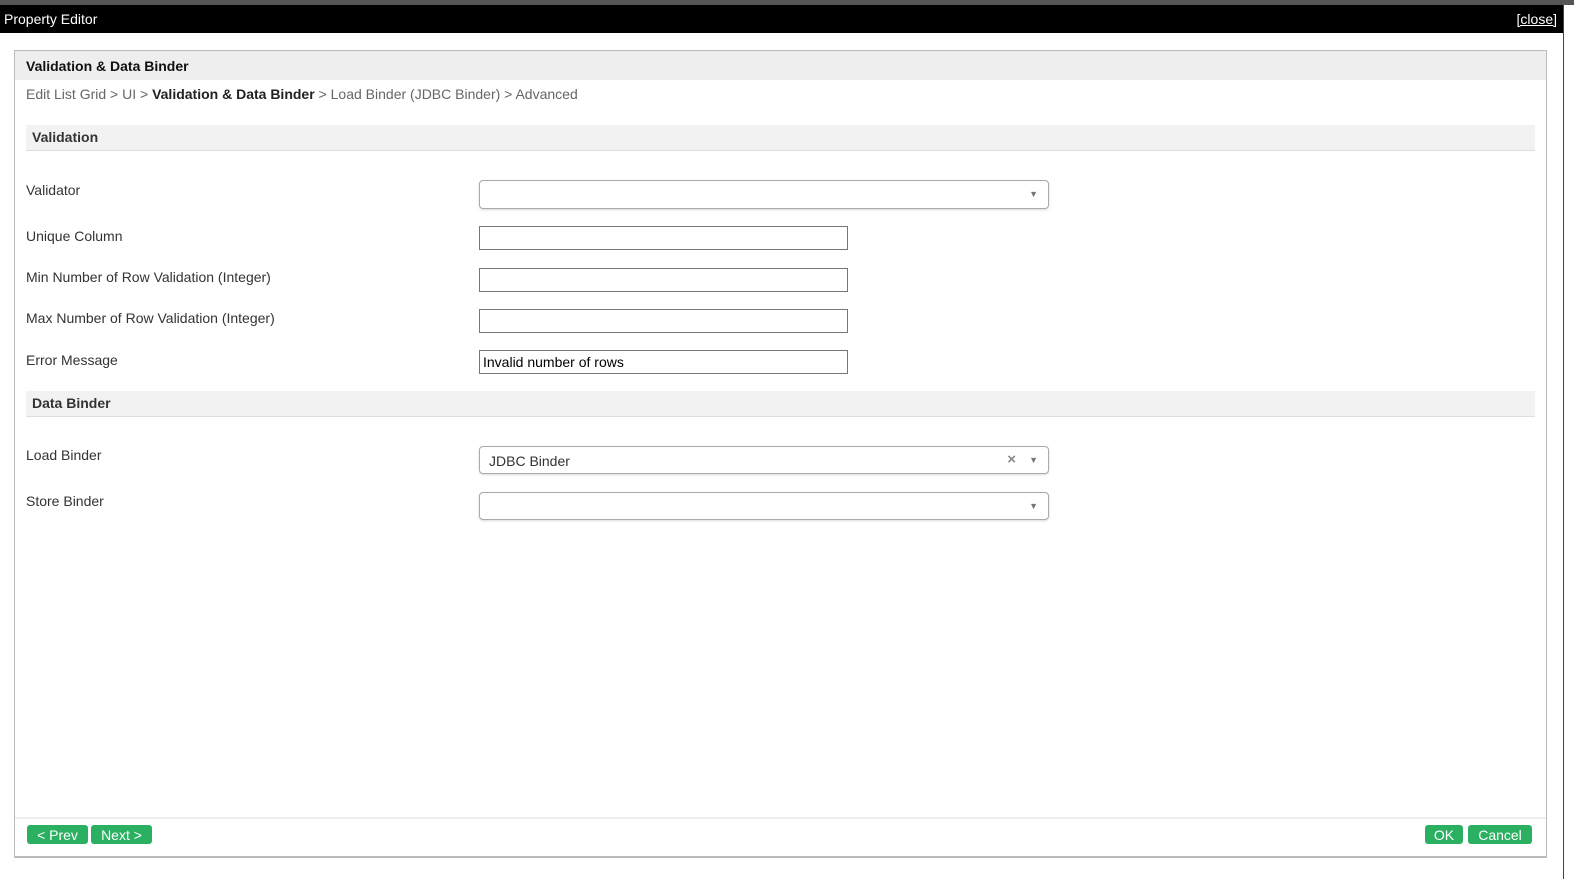 The width and height of the screenshot is (1574, 879). I want to click on unique-column-label: Unique Column, so click(74, 236).